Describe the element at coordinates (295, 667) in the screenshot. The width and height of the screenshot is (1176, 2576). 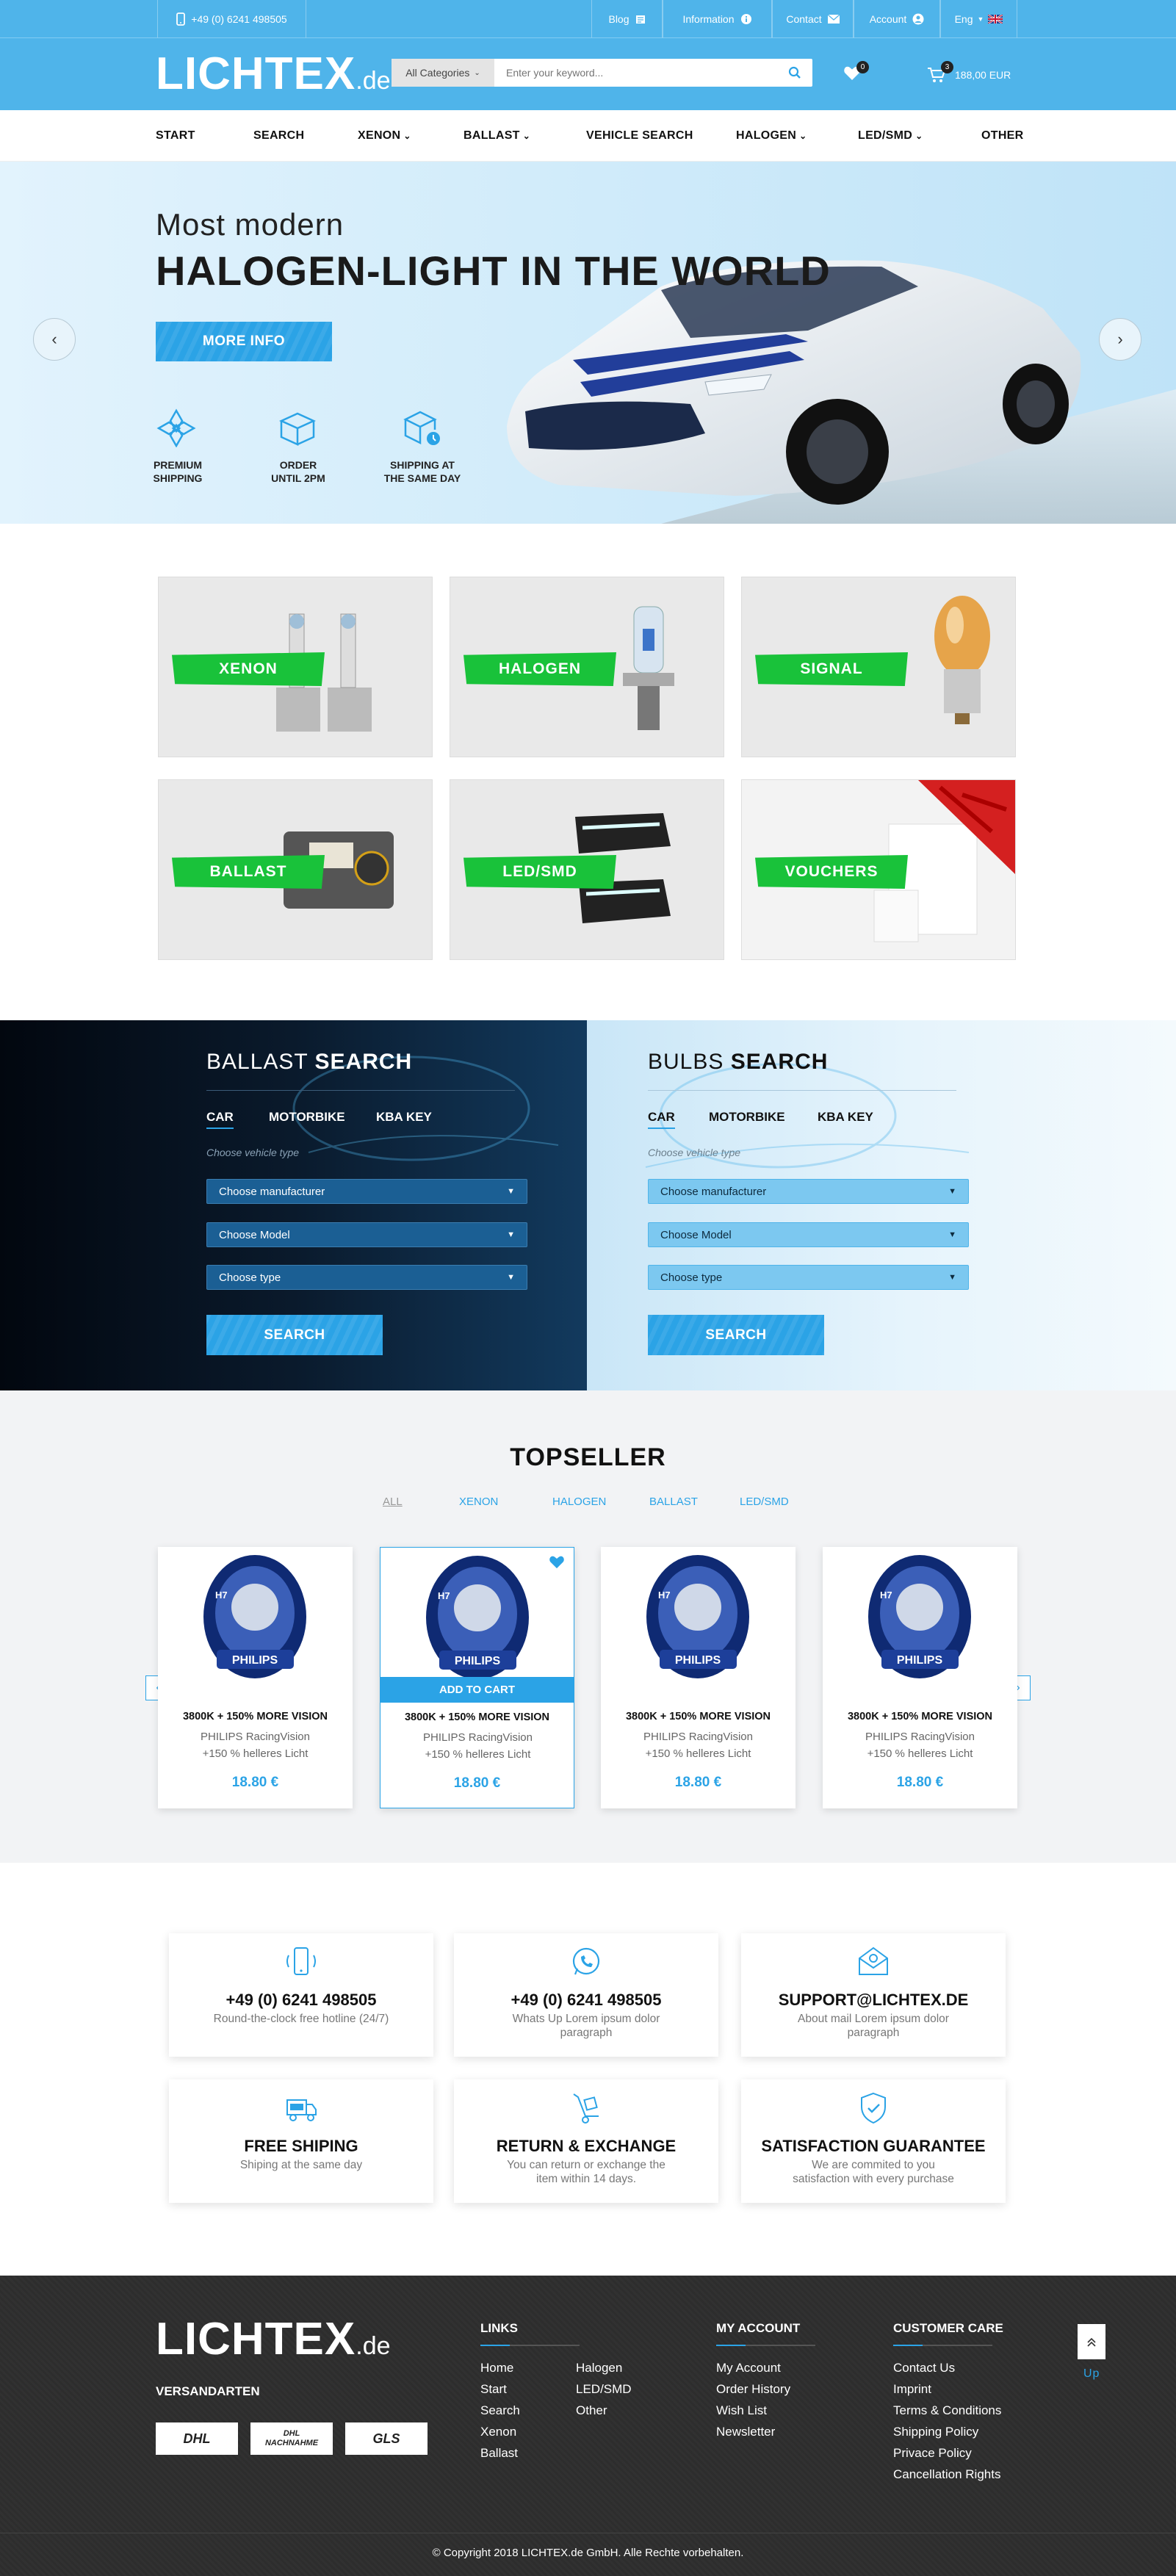
I see `category-tile-xenon: XENON` at that location.